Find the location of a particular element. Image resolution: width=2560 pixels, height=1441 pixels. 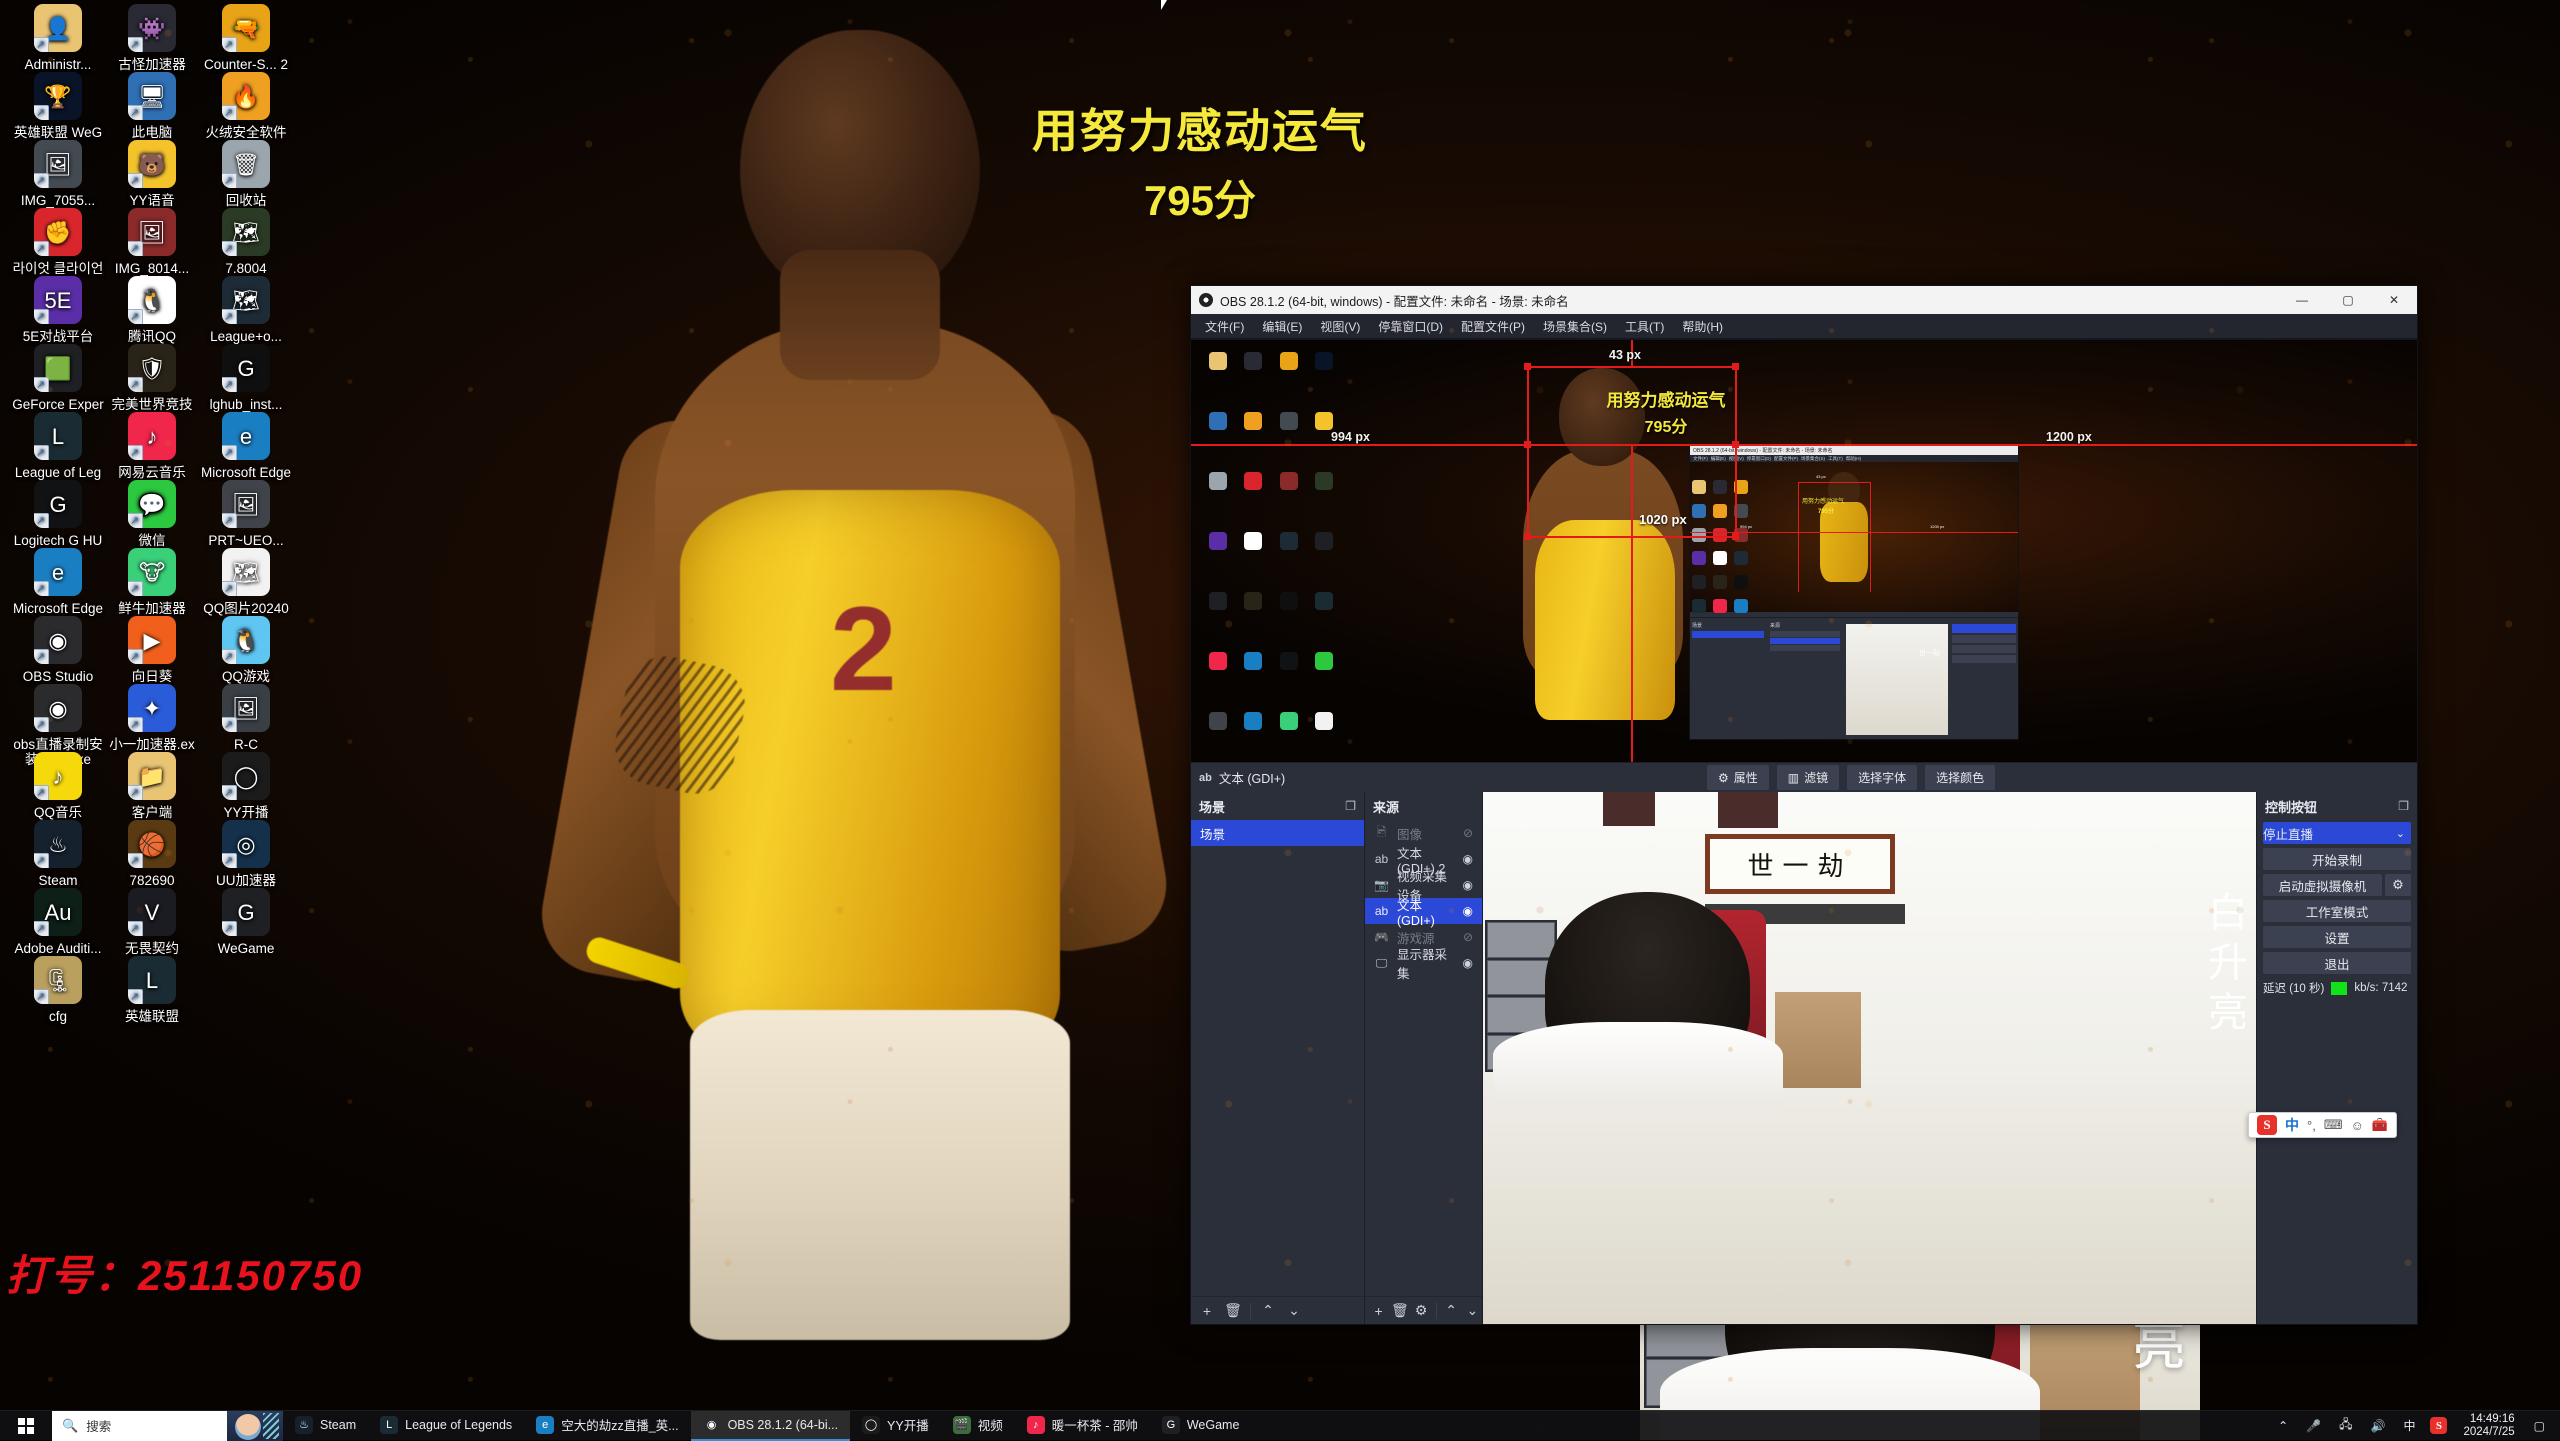

obs-menu-item-4: 配置文件(P) is located at coordinates (1493, 326).